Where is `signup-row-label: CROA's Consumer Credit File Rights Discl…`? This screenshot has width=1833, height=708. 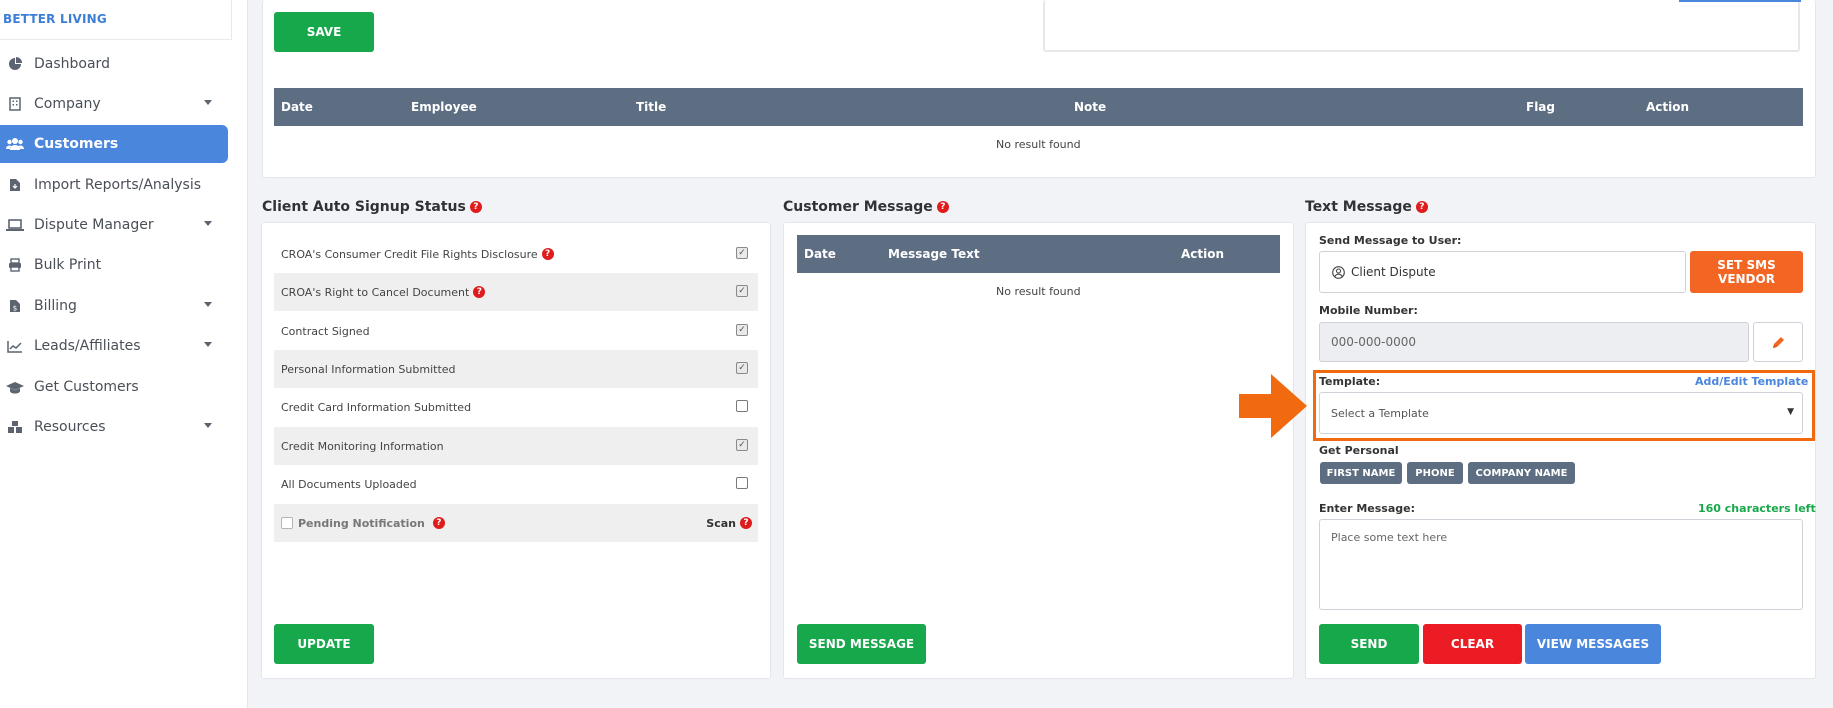 signup-row-label: CROA's Consumer Credit File Rights Discl… is located at coordinates (409, 254).